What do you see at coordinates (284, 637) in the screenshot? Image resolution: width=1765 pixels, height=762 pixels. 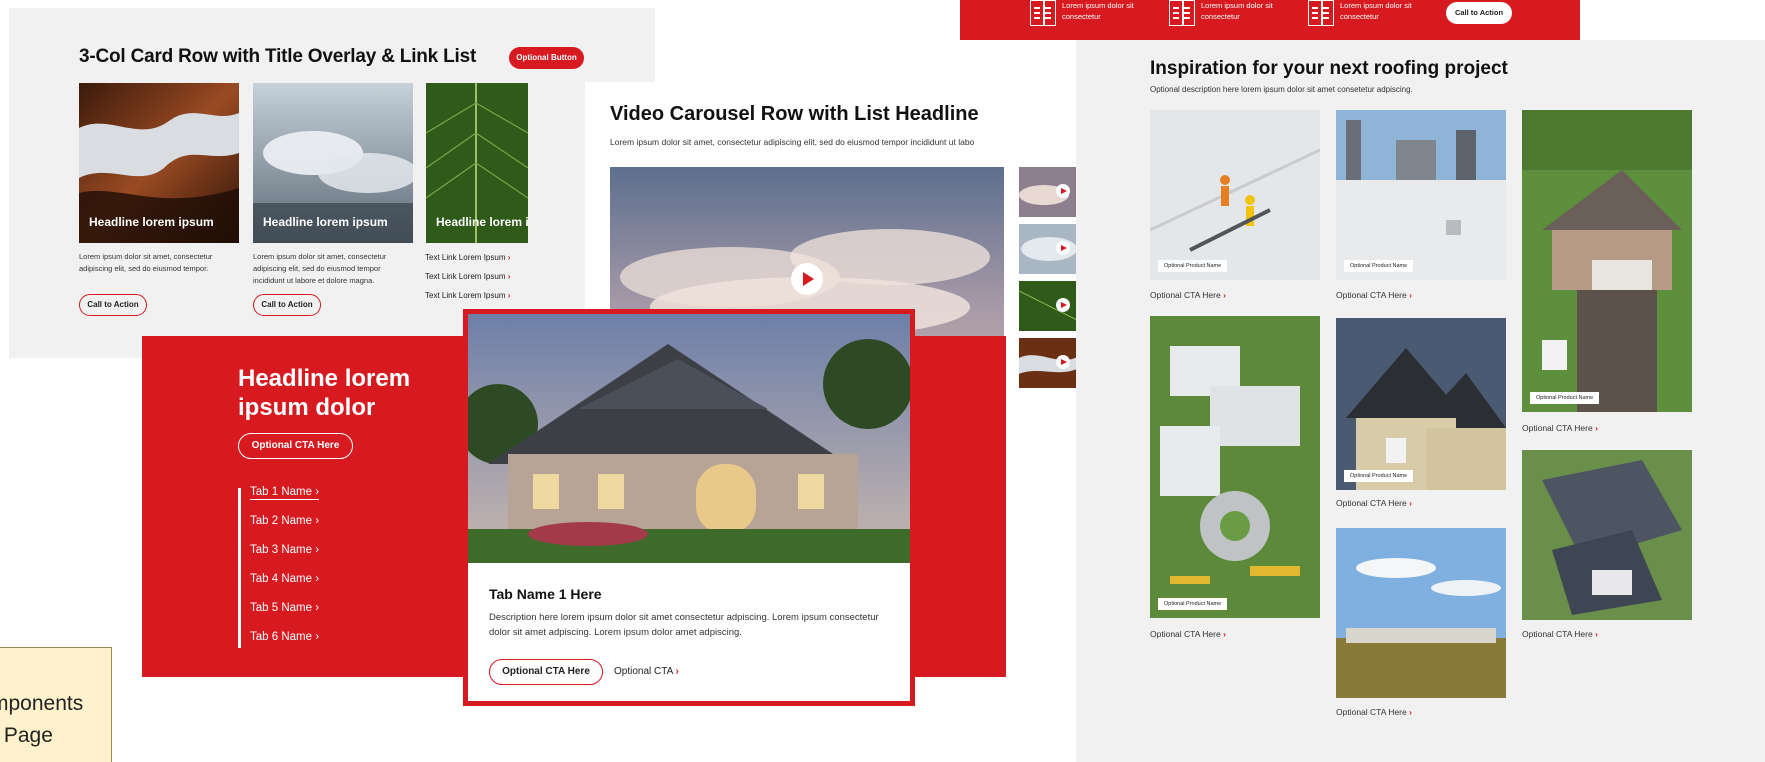 I see `tab-6: Tab 6 Name ›` at bounding box center [284, 637].